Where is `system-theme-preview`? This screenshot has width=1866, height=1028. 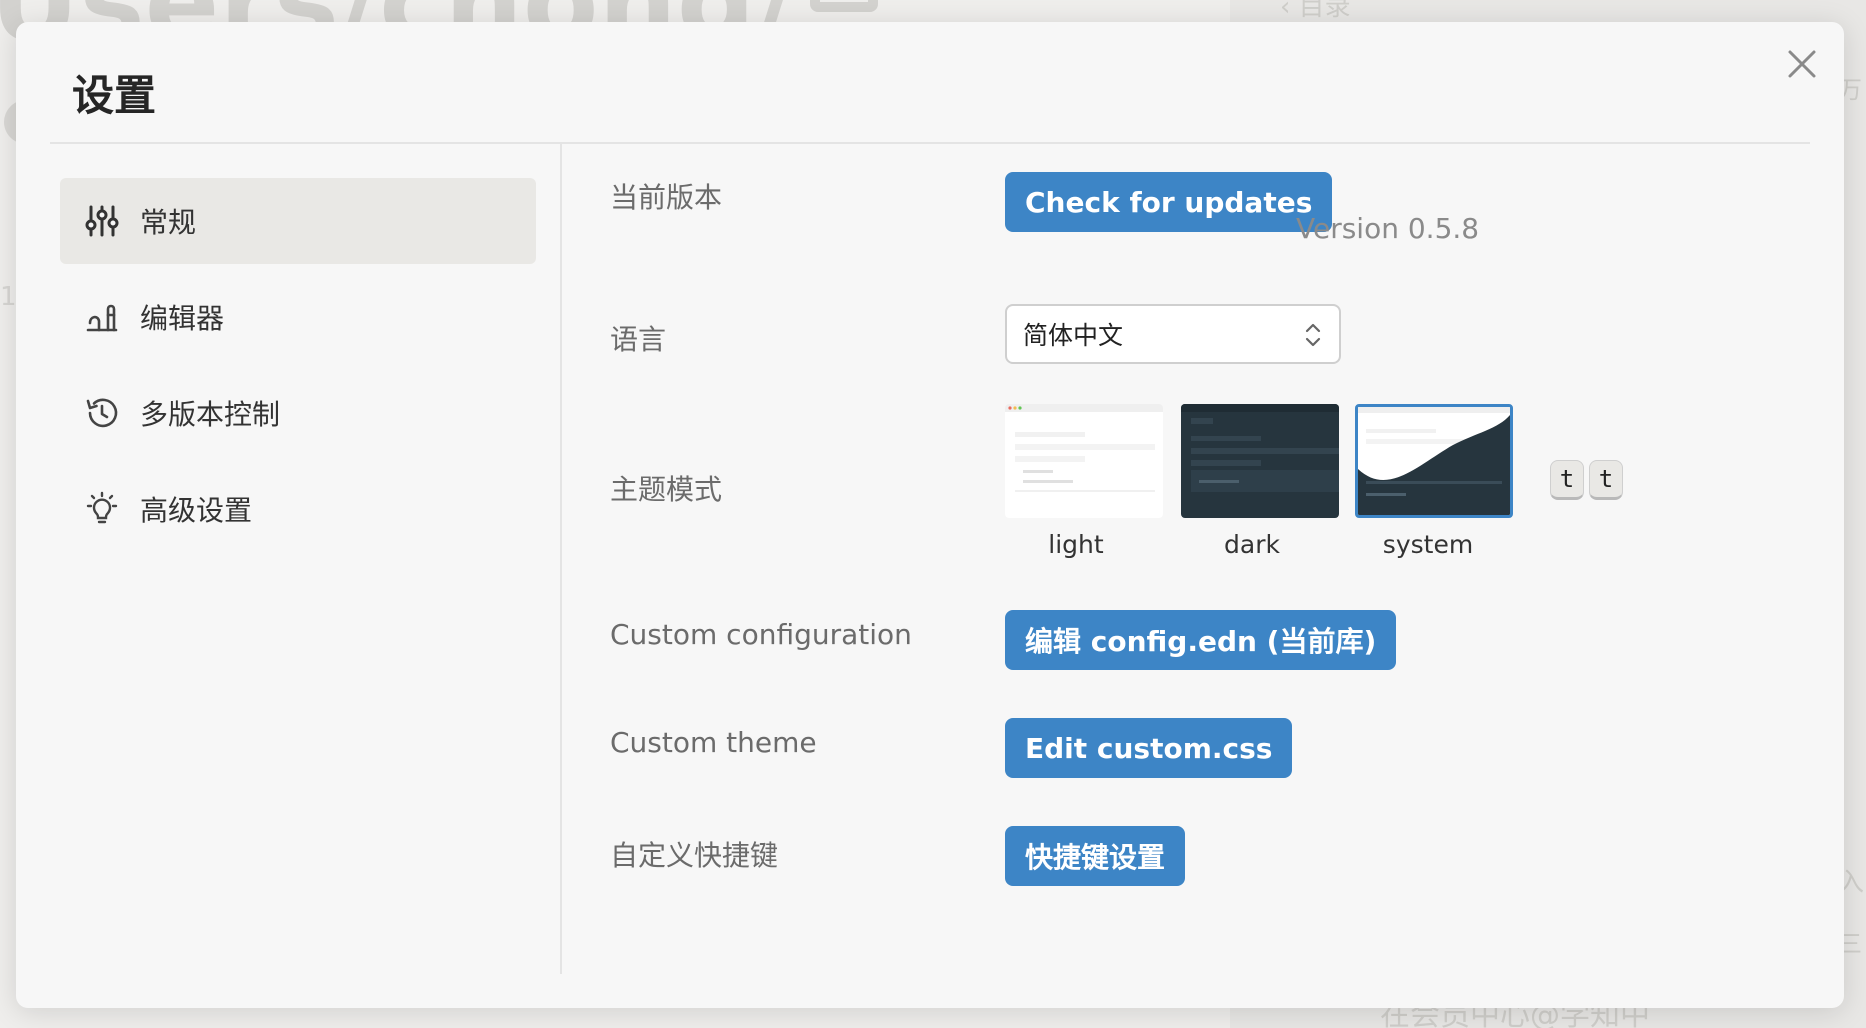
system-theme-preview is located at coordinates (1434, 461).